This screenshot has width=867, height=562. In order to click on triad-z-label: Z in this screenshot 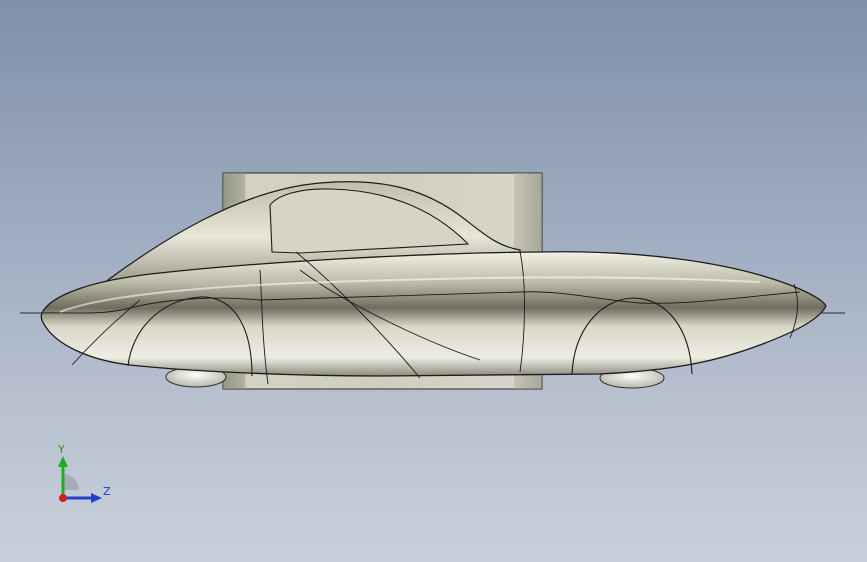, I will do `click(107, 491)`.